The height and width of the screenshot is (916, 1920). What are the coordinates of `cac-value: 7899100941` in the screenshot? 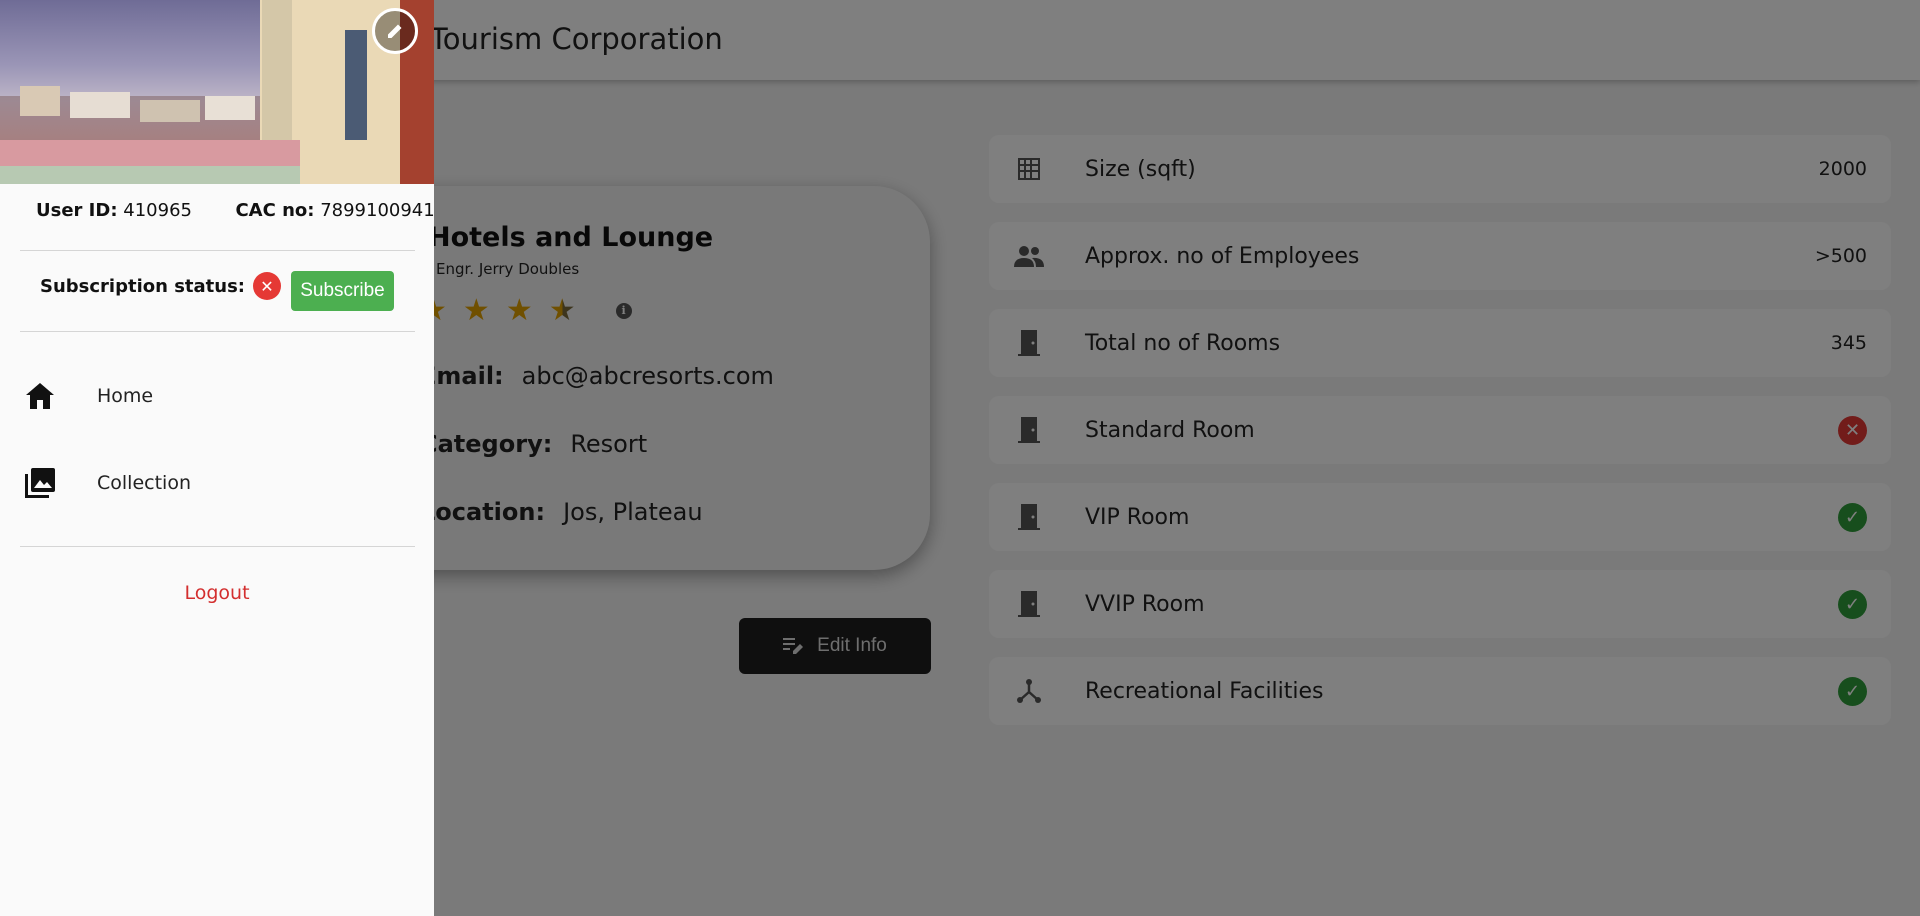 It's located at (377, 210).